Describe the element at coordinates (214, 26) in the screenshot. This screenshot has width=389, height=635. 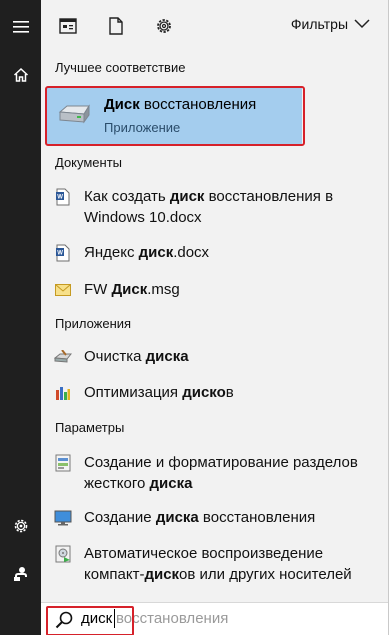
I see `results-toolbar: Фильтры` at that location.